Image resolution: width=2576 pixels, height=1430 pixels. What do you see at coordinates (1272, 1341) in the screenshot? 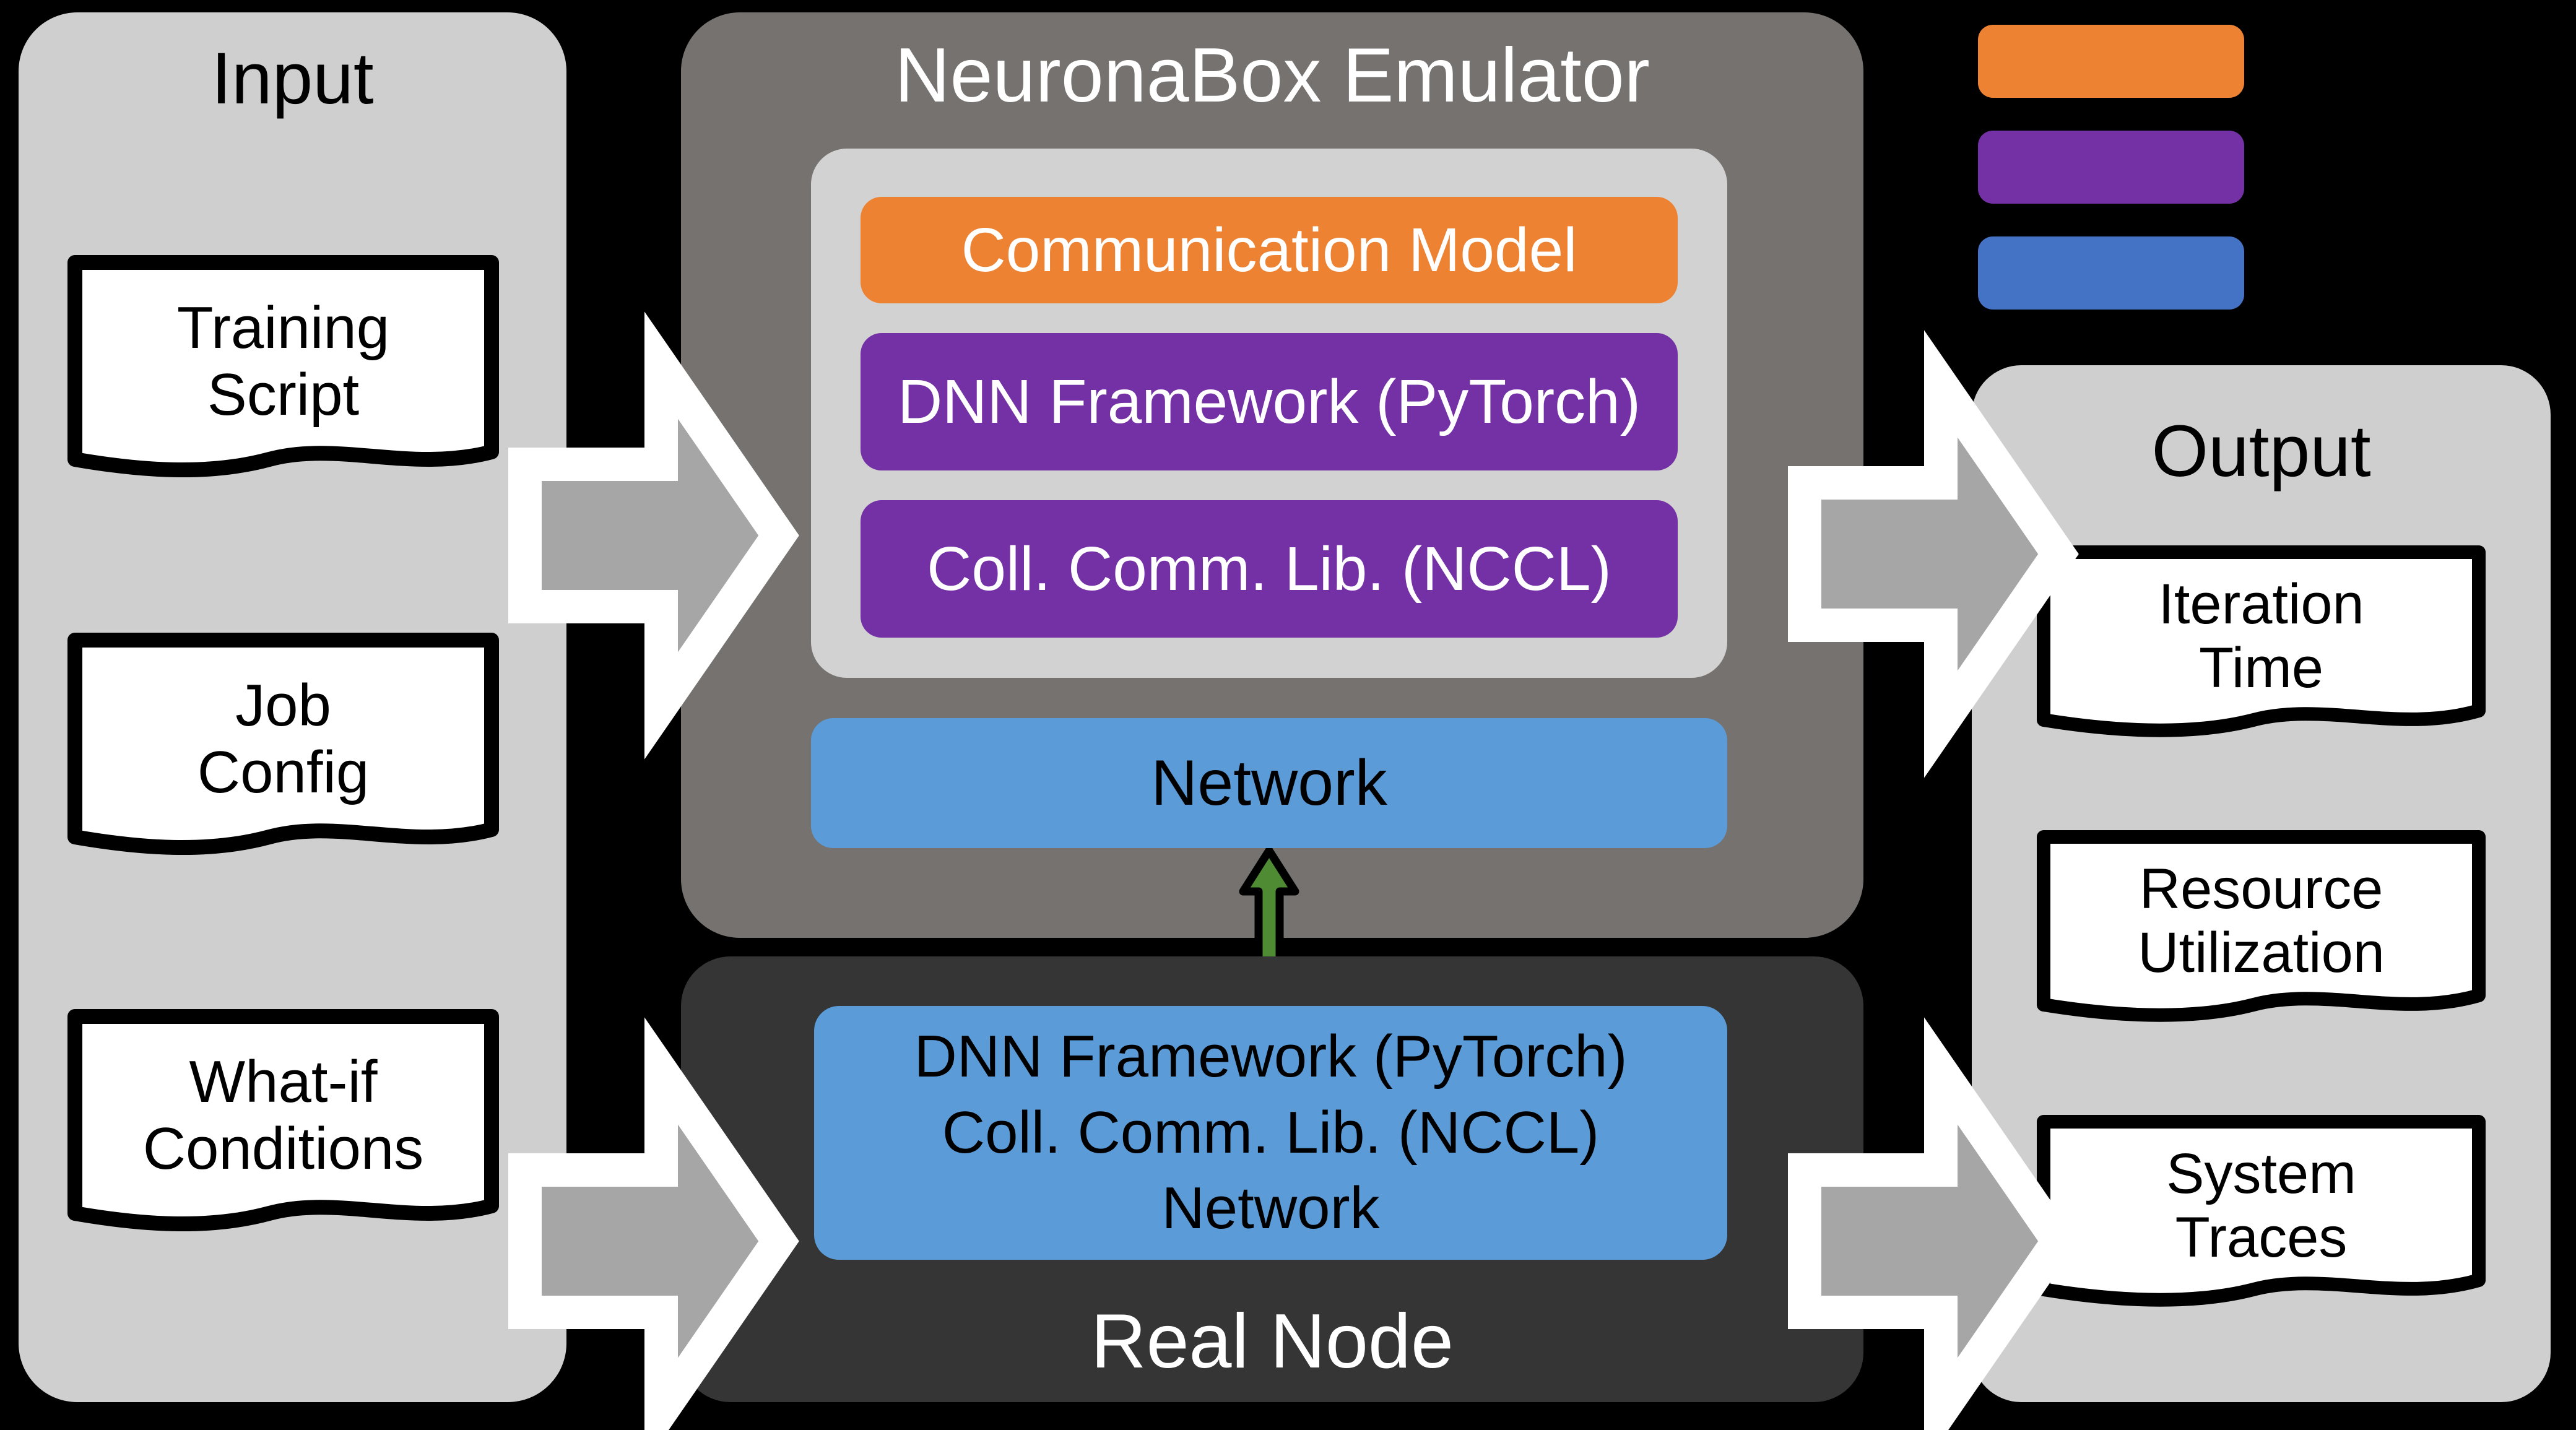
I see `real-node-panel-title: Real Node` at bounding box center [1272, 1341].